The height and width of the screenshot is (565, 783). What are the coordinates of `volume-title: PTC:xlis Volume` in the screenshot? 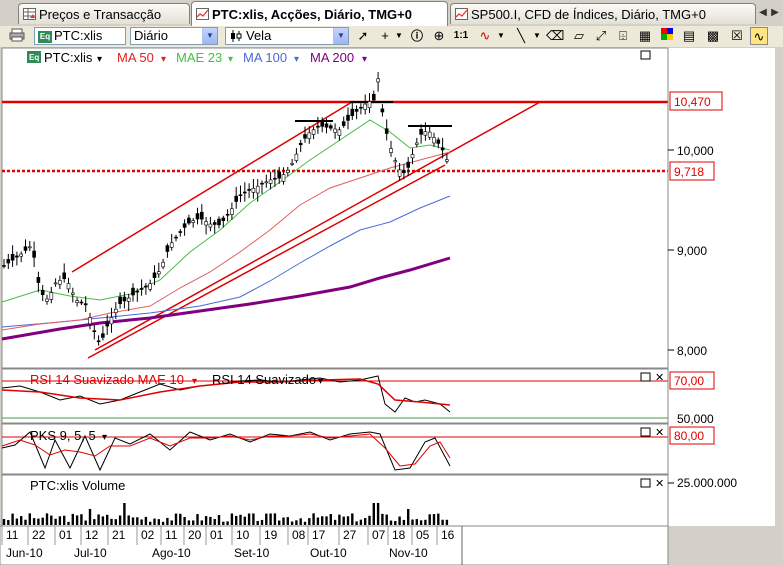 It's located at (77, 485).